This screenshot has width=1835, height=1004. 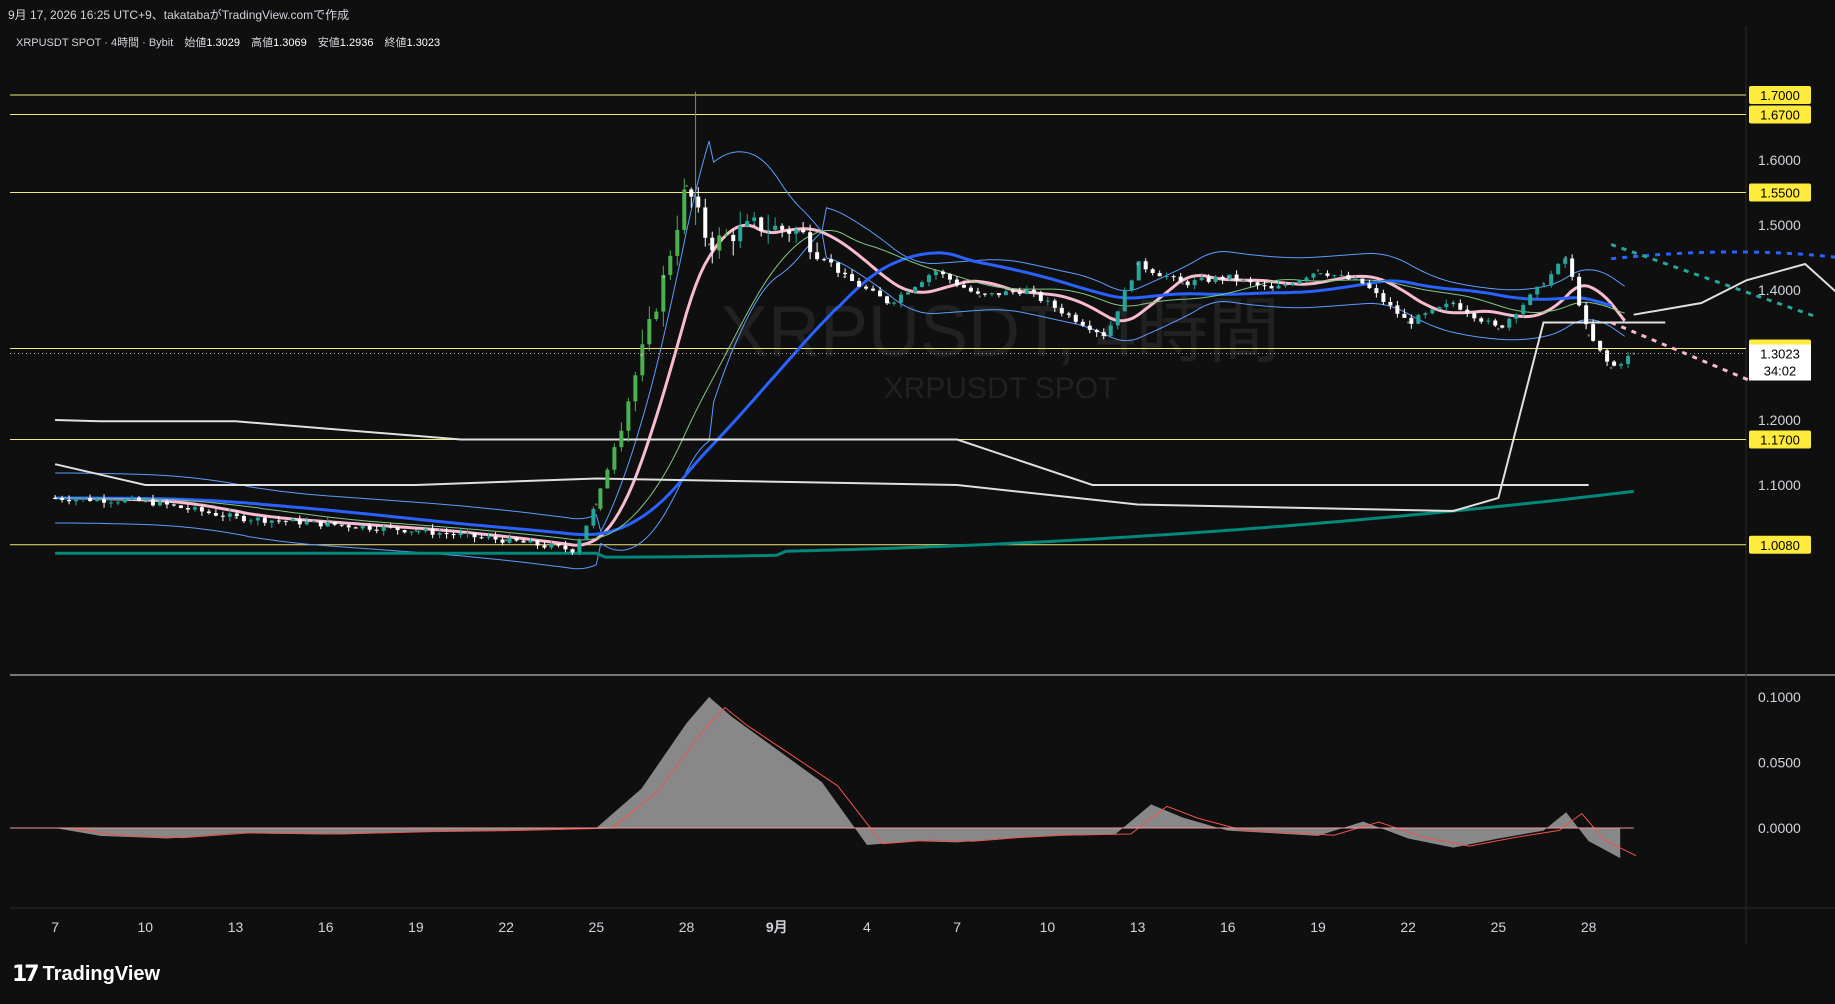 What do you see at coordinates (597, 927) in the screenshot?
I see `time-tick-label: 25` at bounding box center [597, 927].